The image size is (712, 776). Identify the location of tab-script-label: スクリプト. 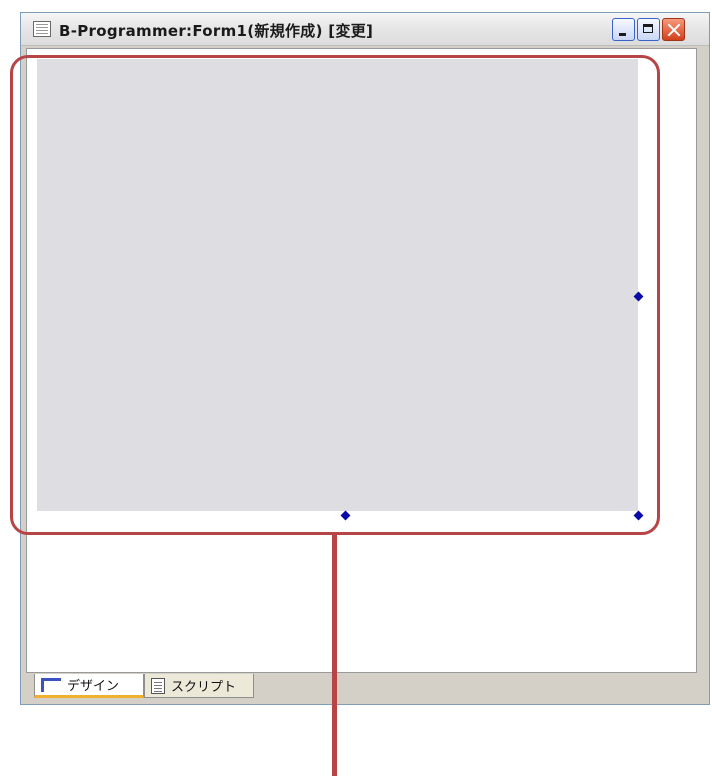
(204, 687).